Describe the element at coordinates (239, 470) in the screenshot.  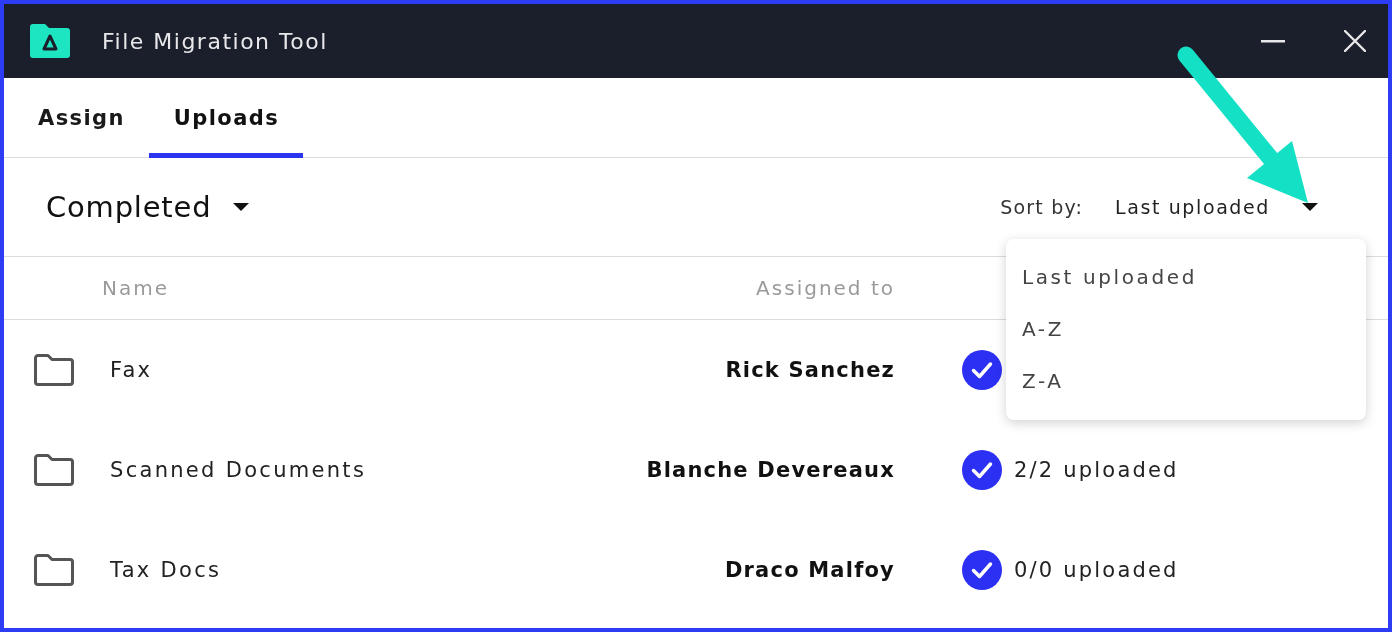
I see `folder-name: Scanned Documents` at that location.